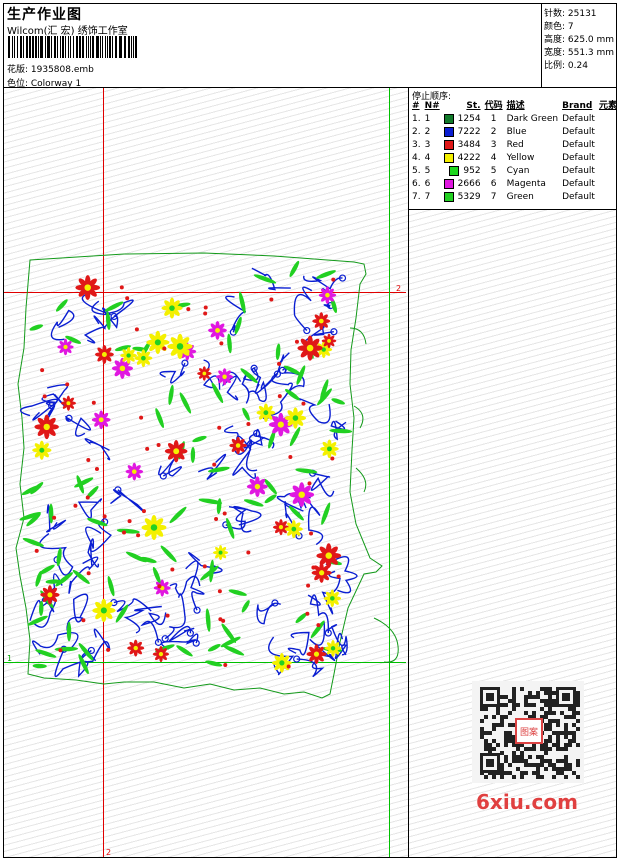  What do you see at coordinates (472, 171) in the screenshot?
I see `stitch-count: 952` at bounding box center [472, 171].